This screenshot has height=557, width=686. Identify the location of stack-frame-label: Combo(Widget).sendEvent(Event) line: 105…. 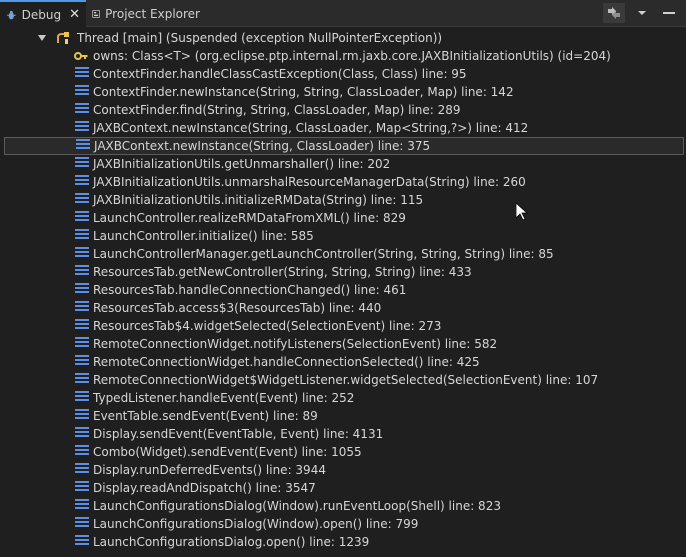
(227, 452).